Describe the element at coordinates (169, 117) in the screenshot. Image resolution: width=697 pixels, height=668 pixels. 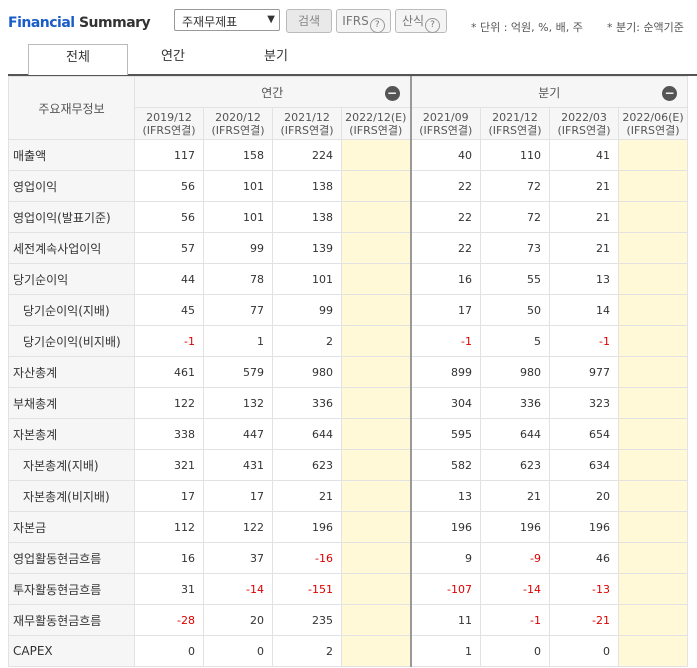
I see `column-period: 2019/12` at that location.